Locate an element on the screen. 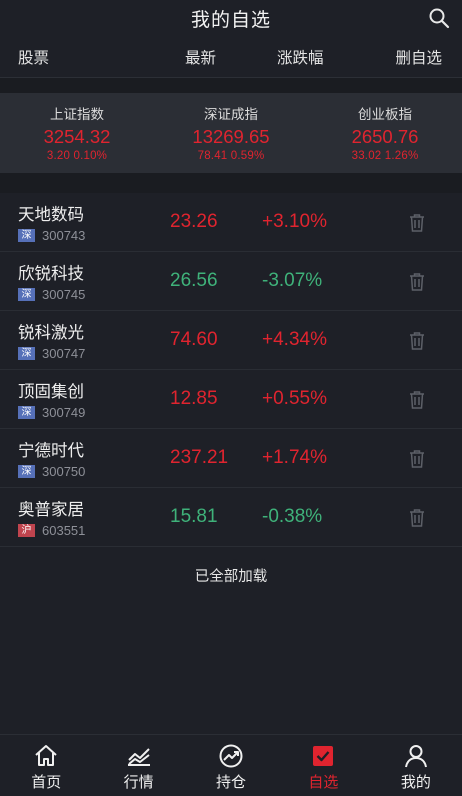 This screenshot has width=462, height=796. index-change: 78.41 0.59% is located at coordinates (231, 156).